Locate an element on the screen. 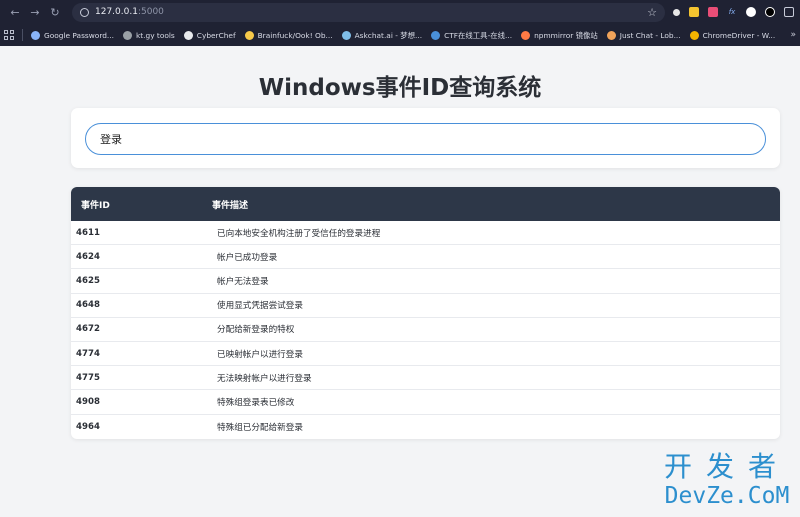  table-row: 4611 已向本地安全机构注册了受信任的登录进程 is located at coordinates (425, 233).